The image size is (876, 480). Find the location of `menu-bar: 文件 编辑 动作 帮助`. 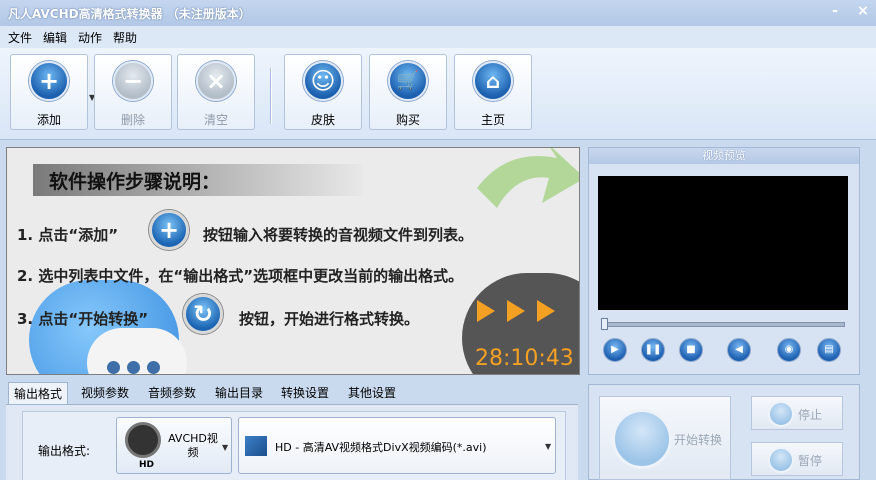

menu-bar: 文件 编辑 动作 帮助 is located at coordinates (438, 37).